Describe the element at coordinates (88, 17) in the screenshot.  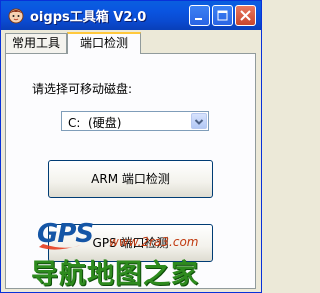
I see `window-title: oigps工具箱 V2.0` at that location.